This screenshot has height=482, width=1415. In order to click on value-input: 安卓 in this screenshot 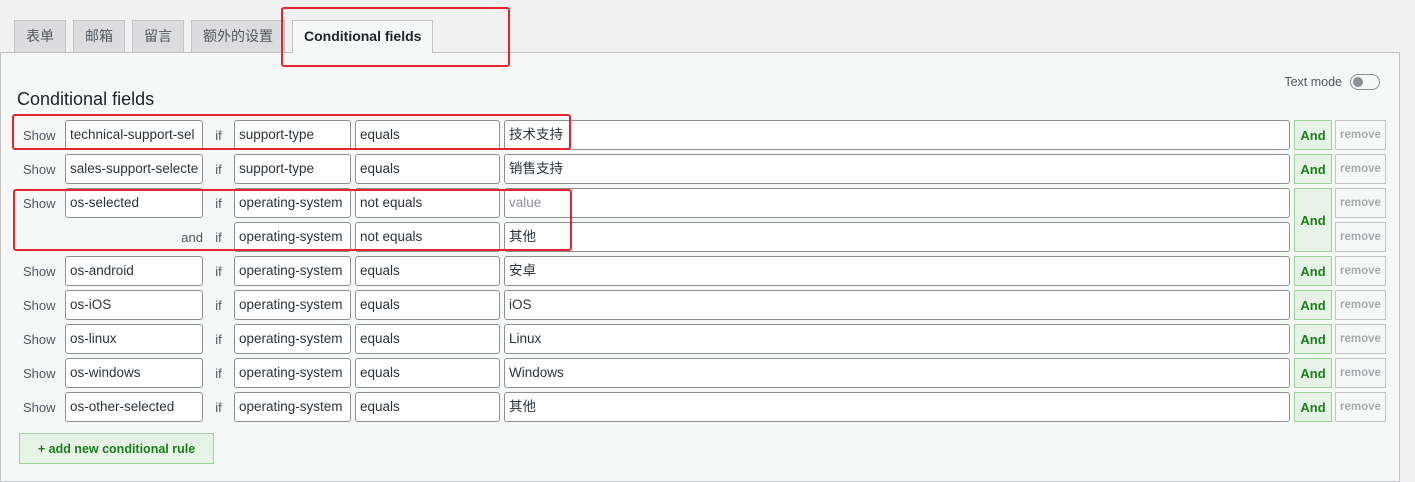, I will do `click(897, 271)`.